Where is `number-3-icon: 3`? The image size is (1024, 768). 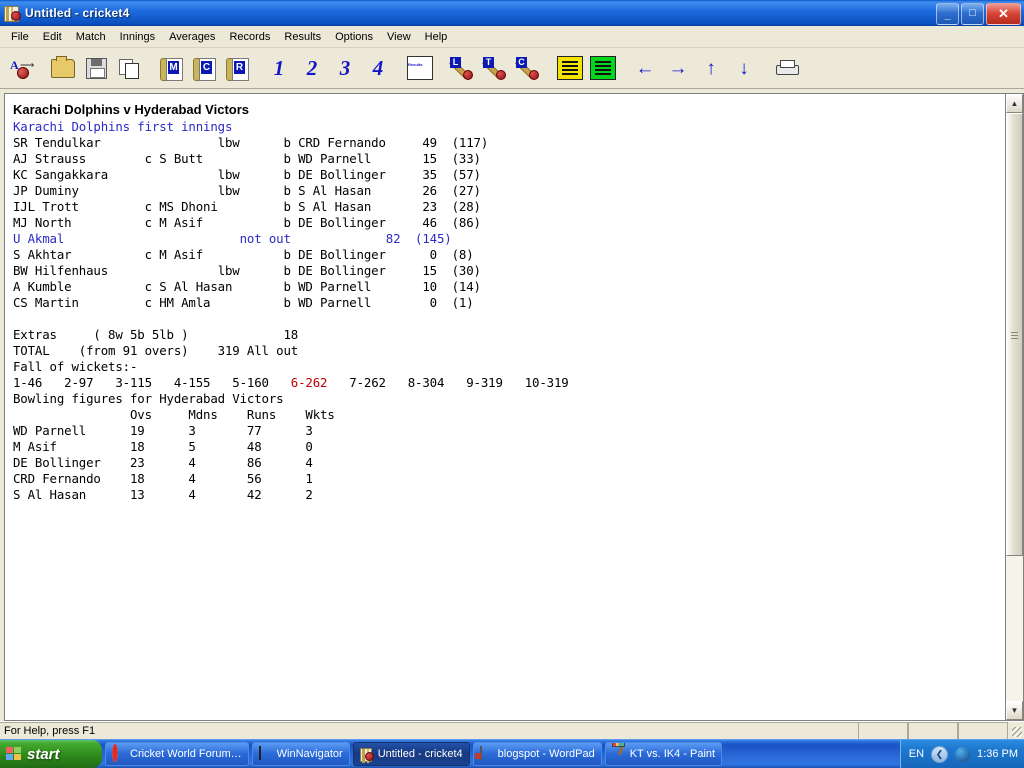 number-3-icon: 3 is located at coordinates (345, 67).